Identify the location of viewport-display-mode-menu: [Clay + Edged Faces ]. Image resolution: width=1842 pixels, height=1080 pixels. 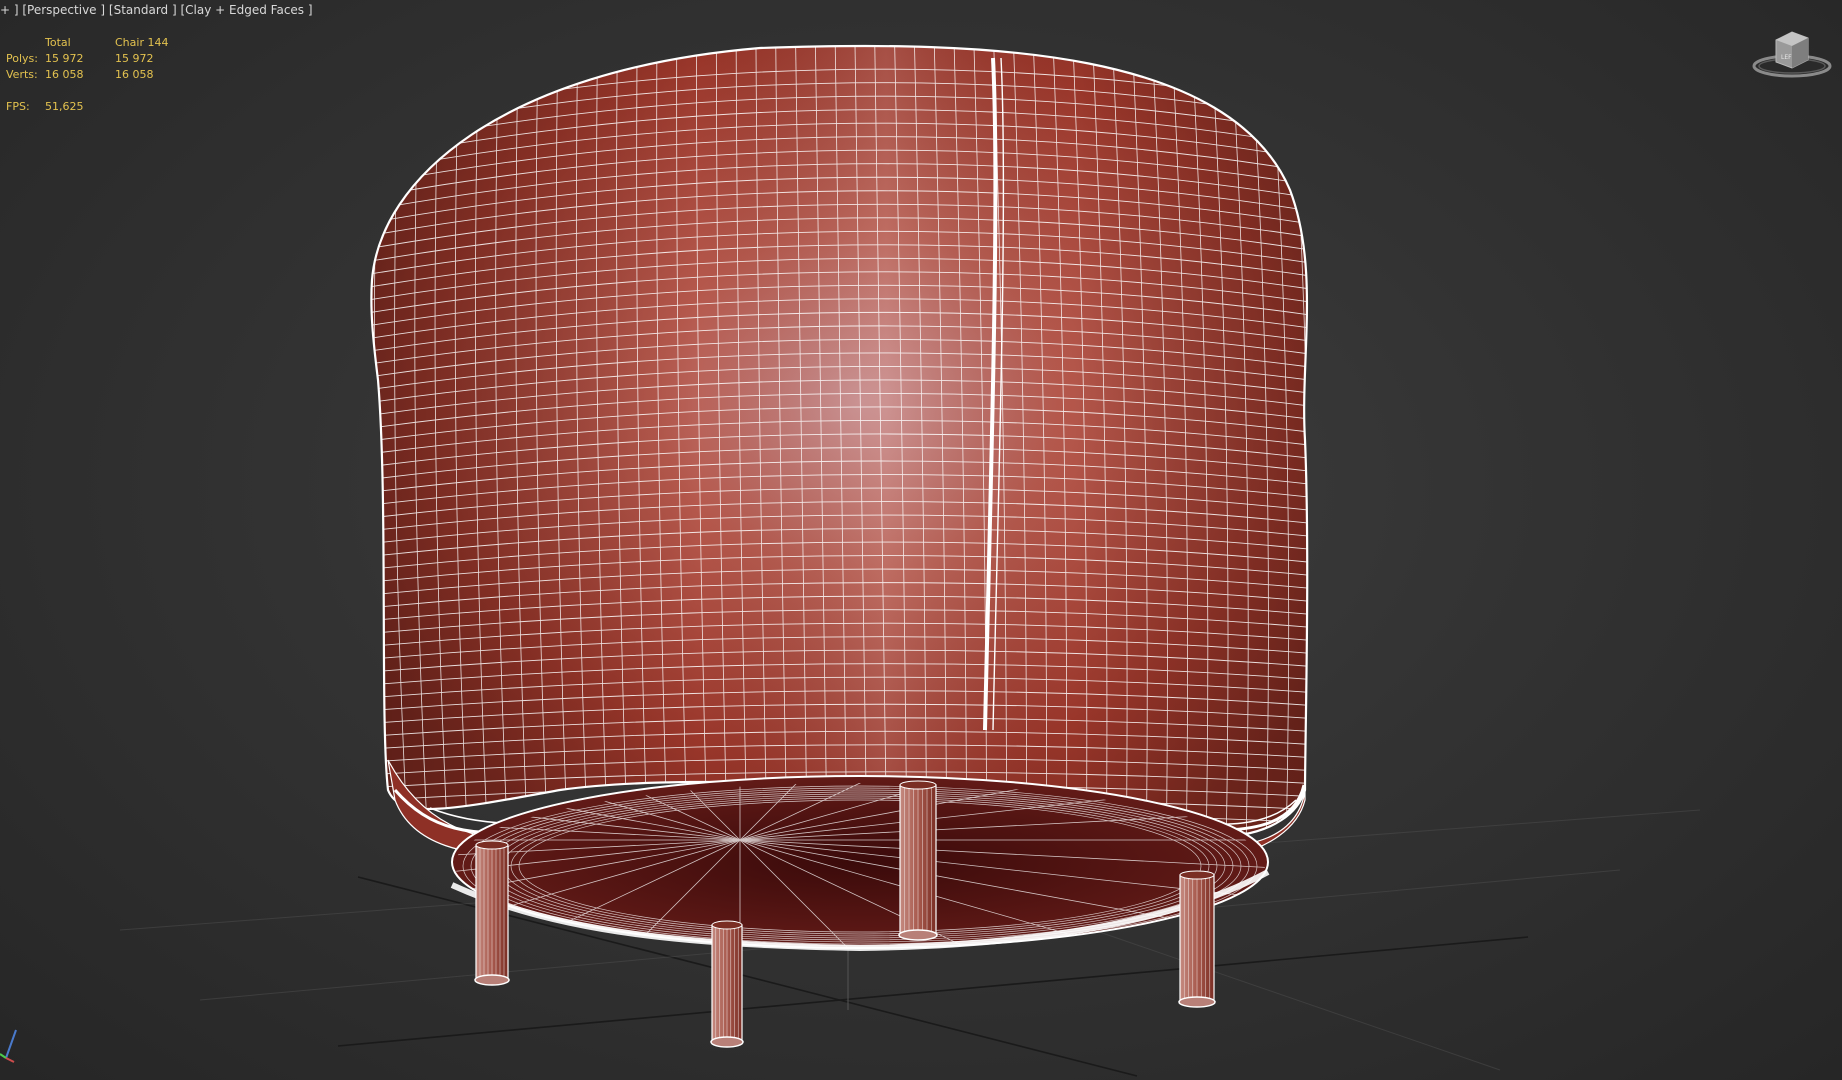
(247, 10).